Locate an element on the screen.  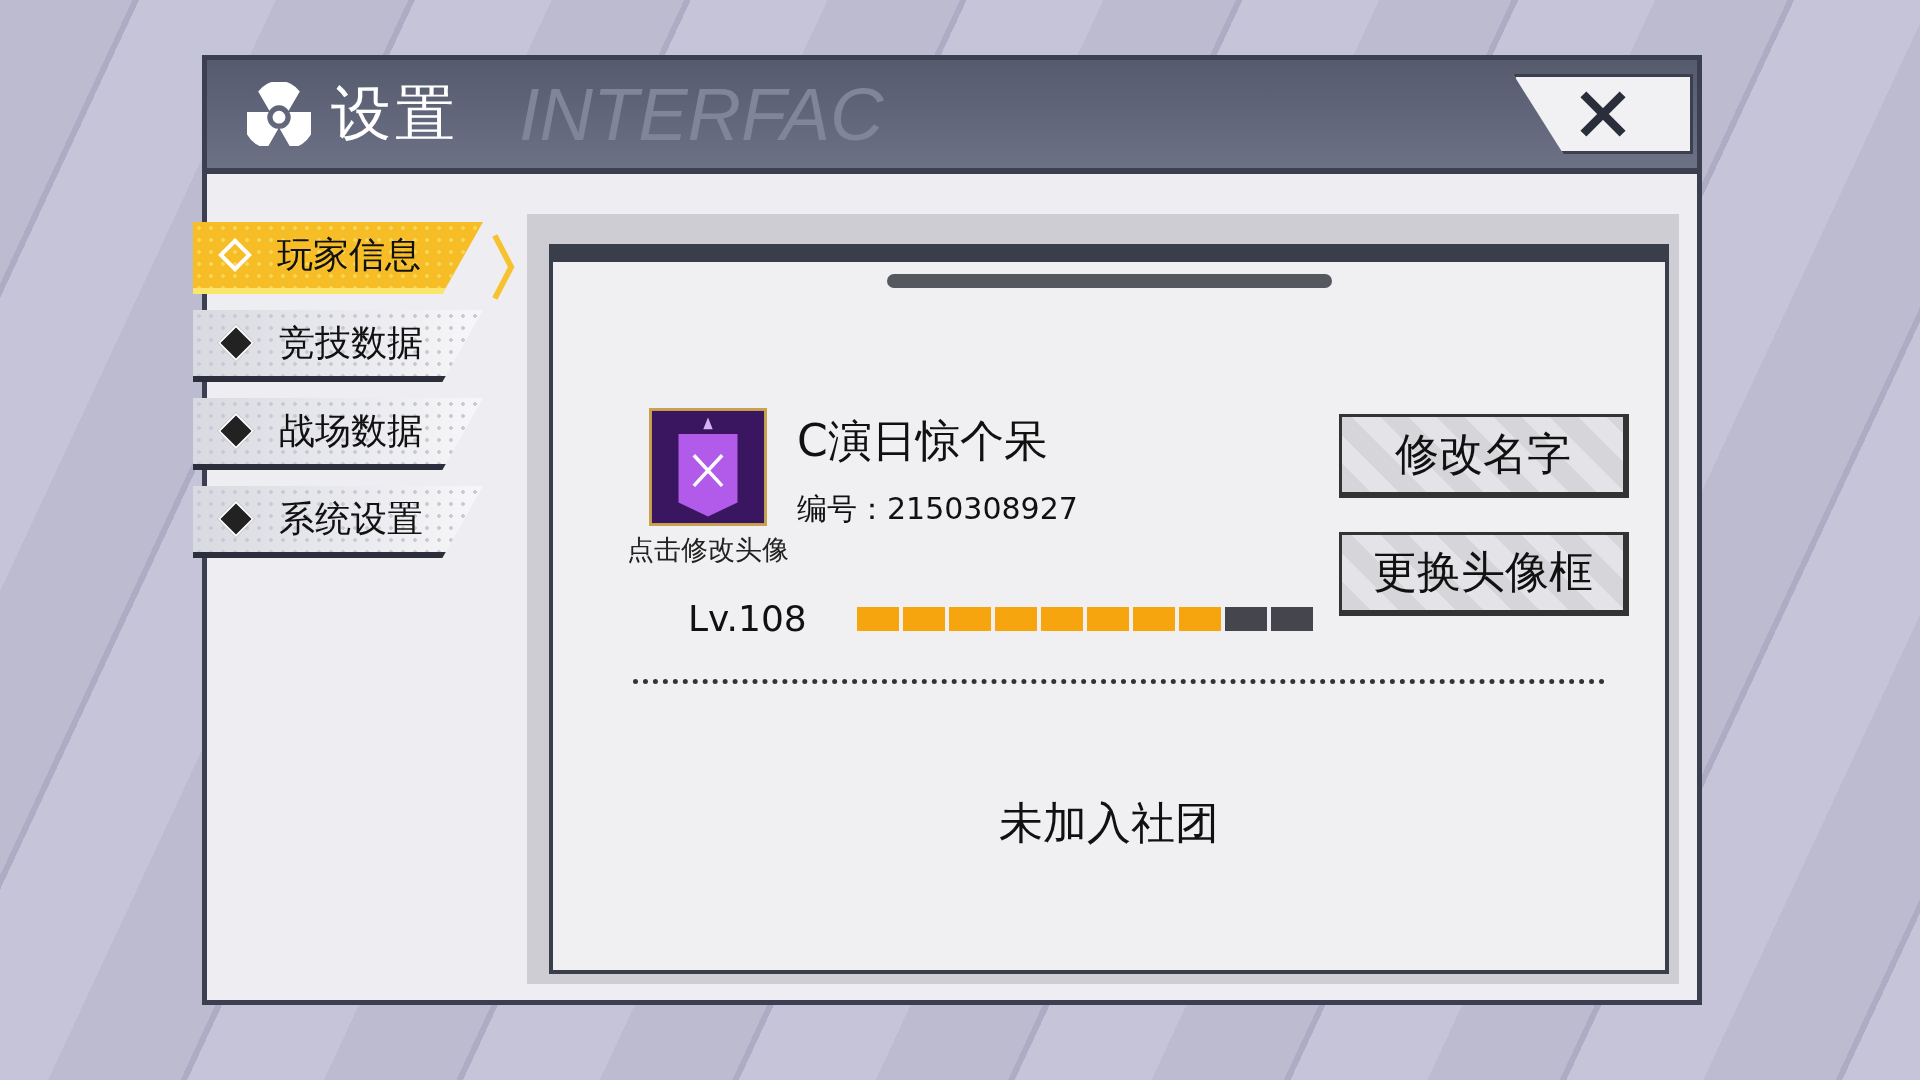
sidebar-tab: 战场数据 is located at coordinates (338, 434).